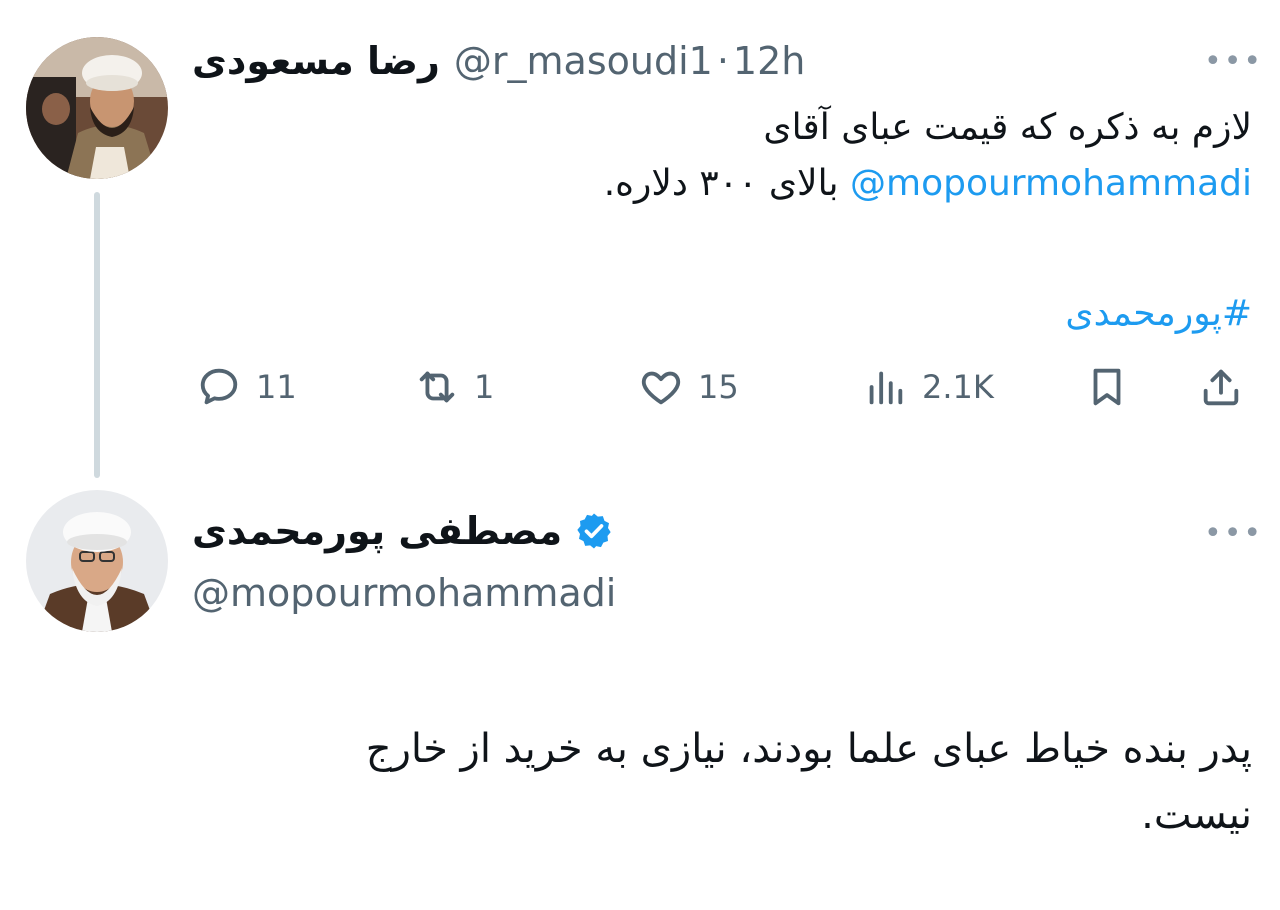 This screenshot has height=910, width=1280. What do you see at coordinates (276, 387) in the screenshot?
I see `reply-count: 11` at bounding box center [276, 387].